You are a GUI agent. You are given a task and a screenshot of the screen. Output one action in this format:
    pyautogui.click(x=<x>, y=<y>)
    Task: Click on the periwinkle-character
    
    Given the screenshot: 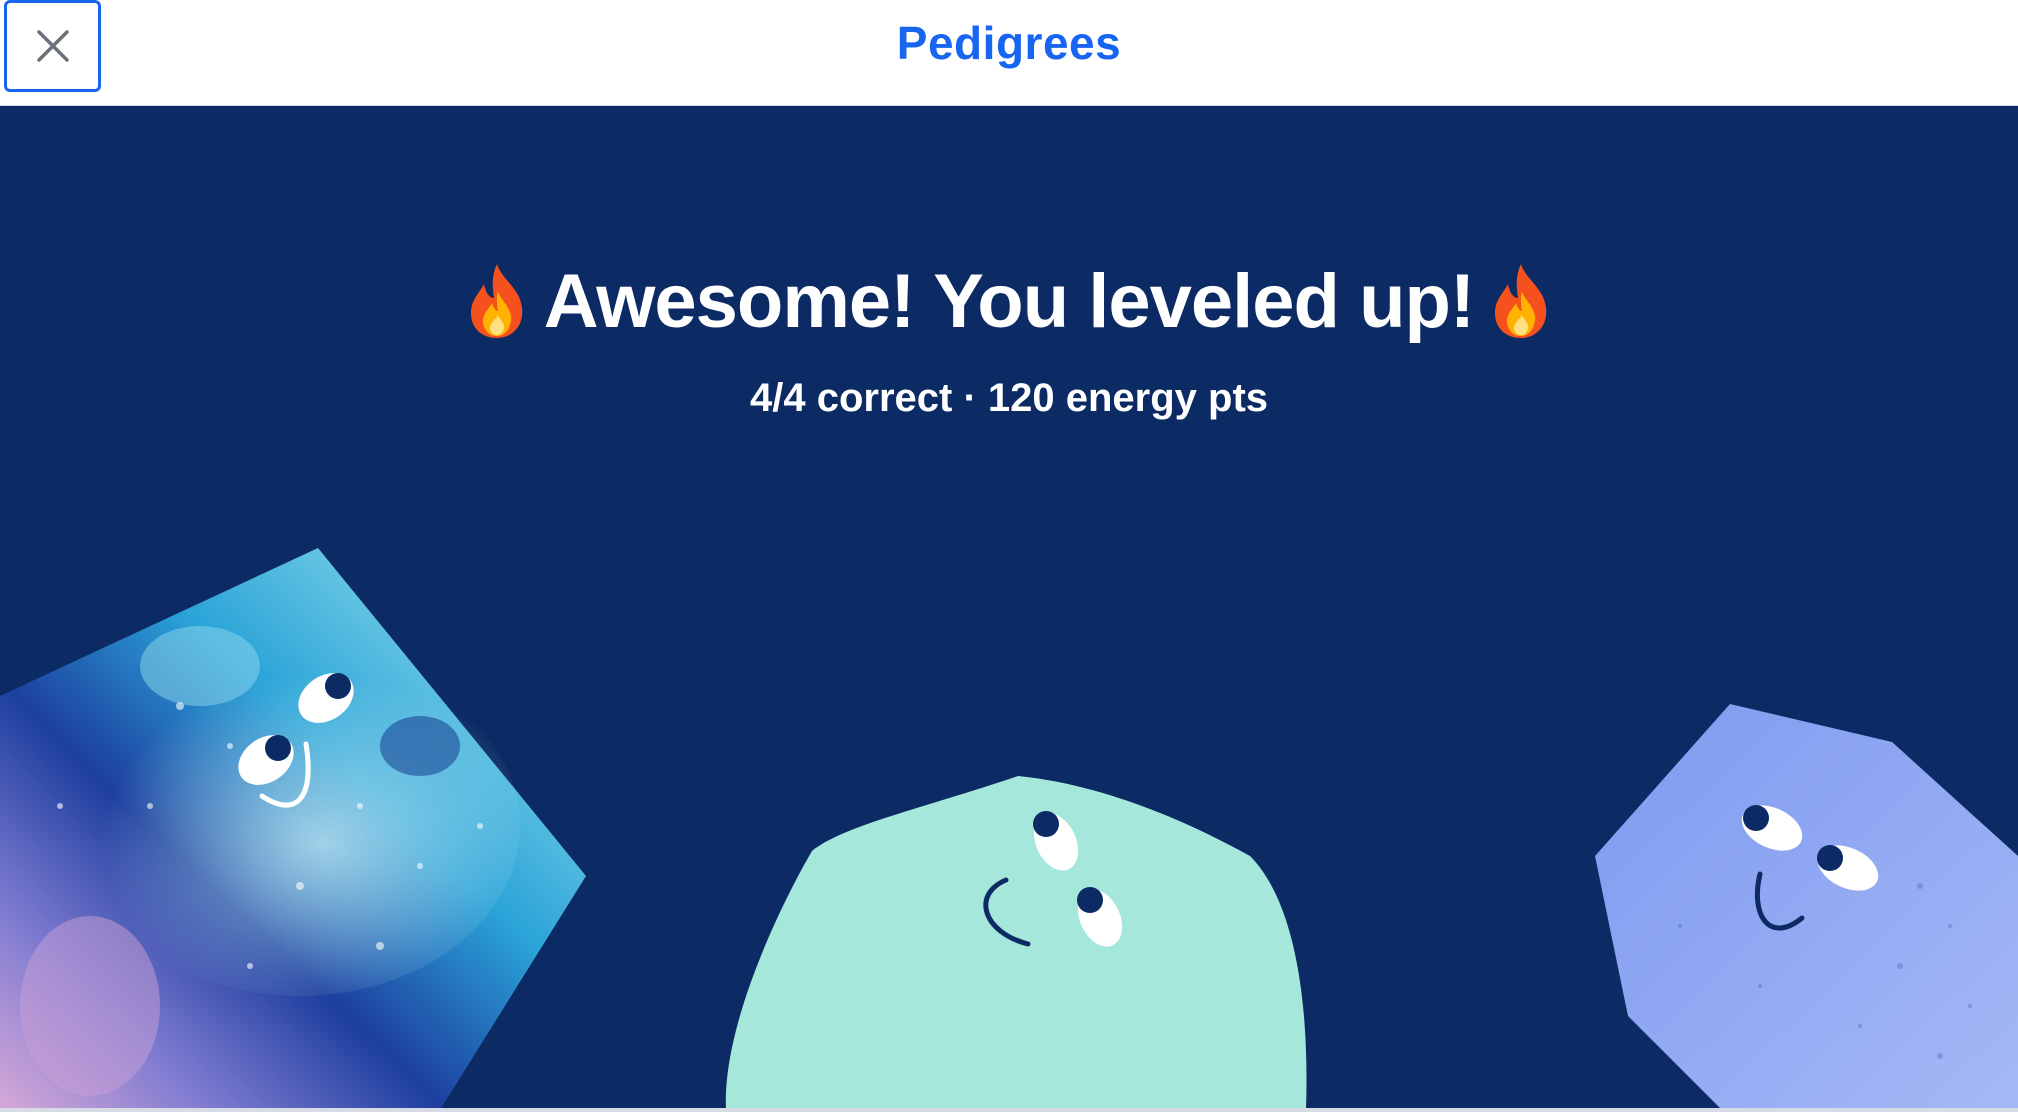 What is the action you would take?
    pyautogui.click(x=1806, y=907)
    